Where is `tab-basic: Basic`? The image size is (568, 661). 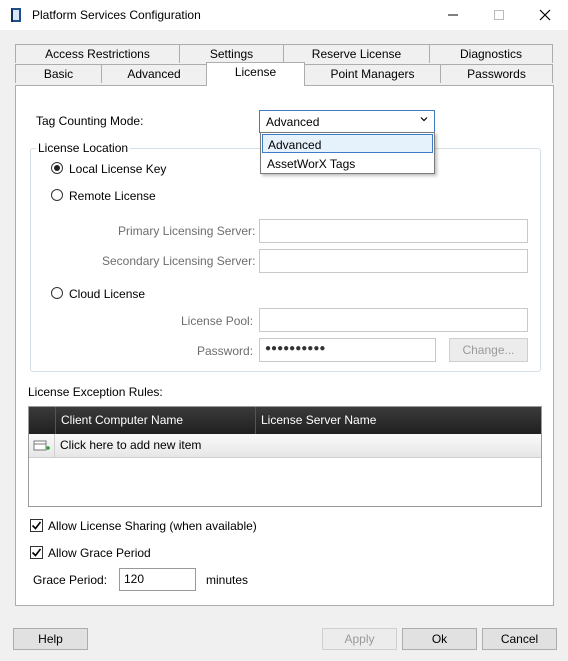
tab-basic: Basic is located at coordinates (58, 73).